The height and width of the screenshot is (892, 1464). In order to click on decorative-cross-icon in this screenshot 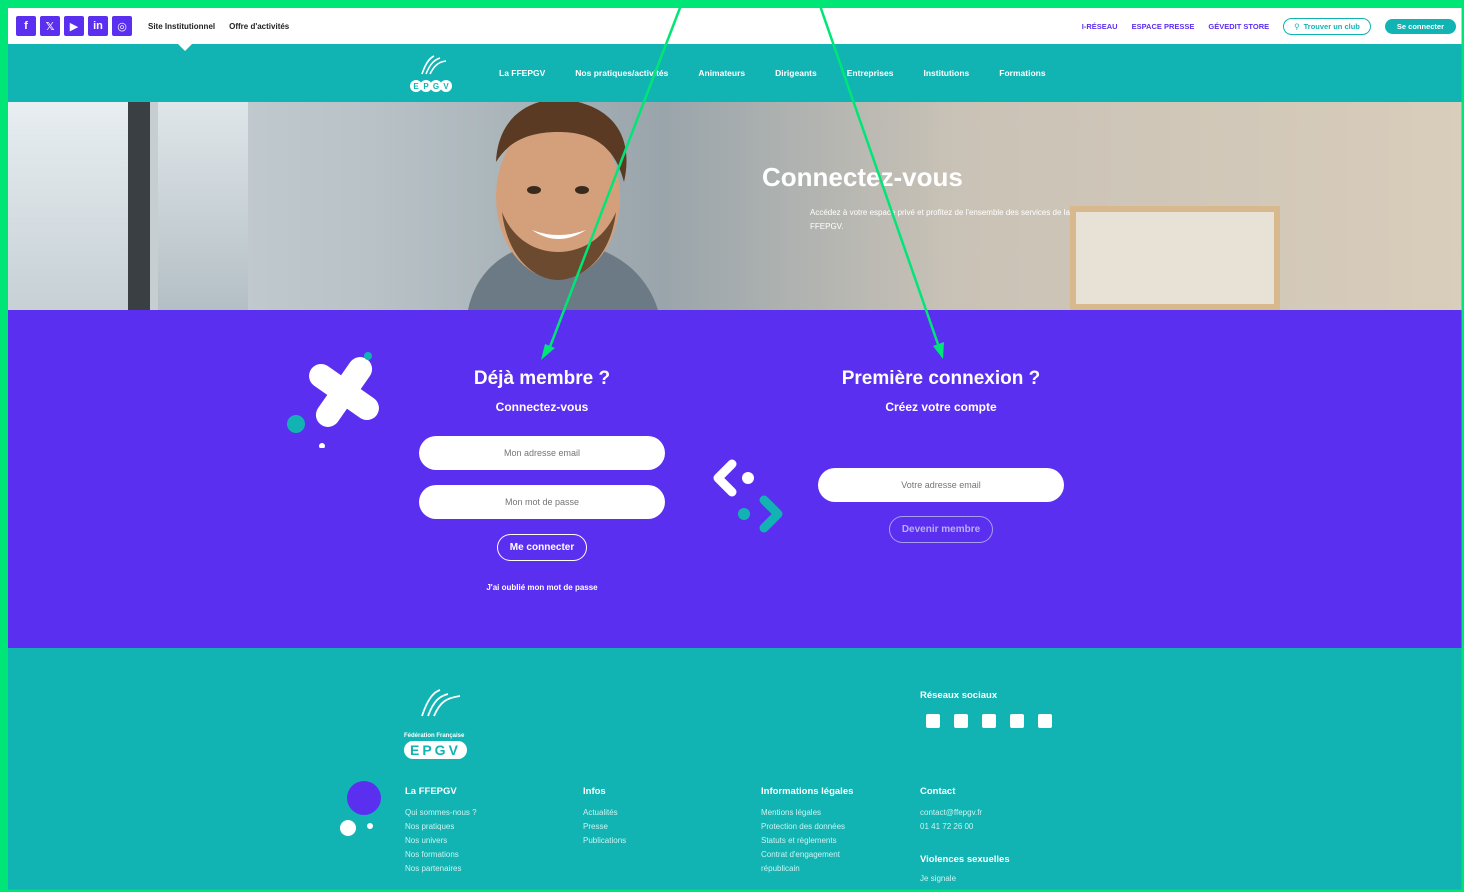, I will do `click(333, 400)`.